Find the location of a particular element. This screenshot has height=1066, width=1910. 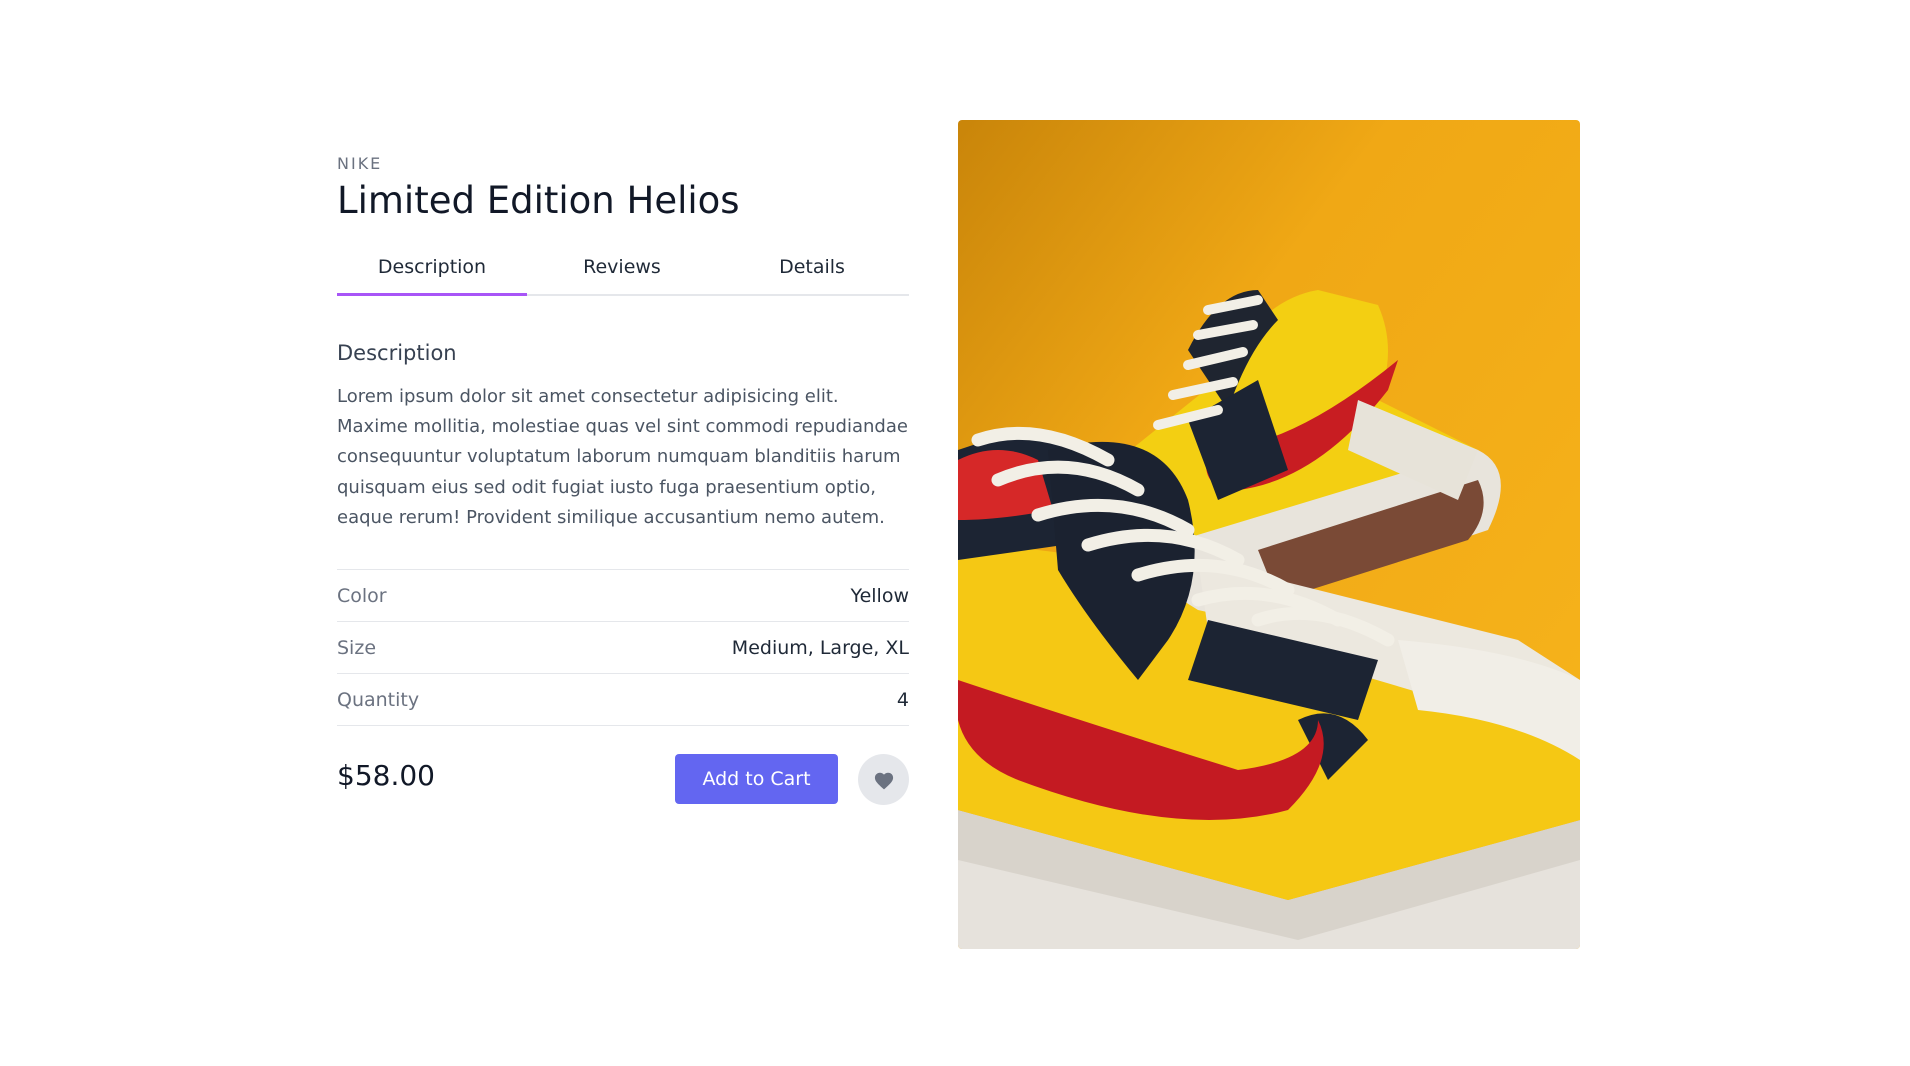

spec-label: Size is located at coordinates (357, 647).